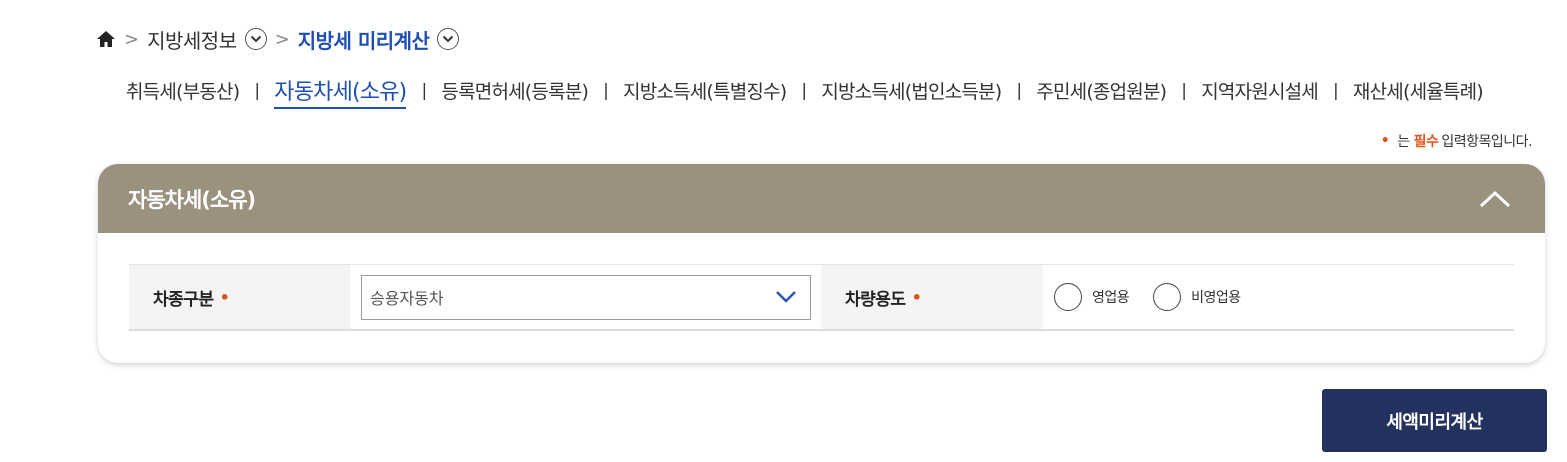 Image resolution: width=1567 pixels, height=462 pixels. What do you see at coordinates (932, 297) in the screenshot?
I see `usage-label-cell: 차량용도 •` at bounding box center [932, 297].